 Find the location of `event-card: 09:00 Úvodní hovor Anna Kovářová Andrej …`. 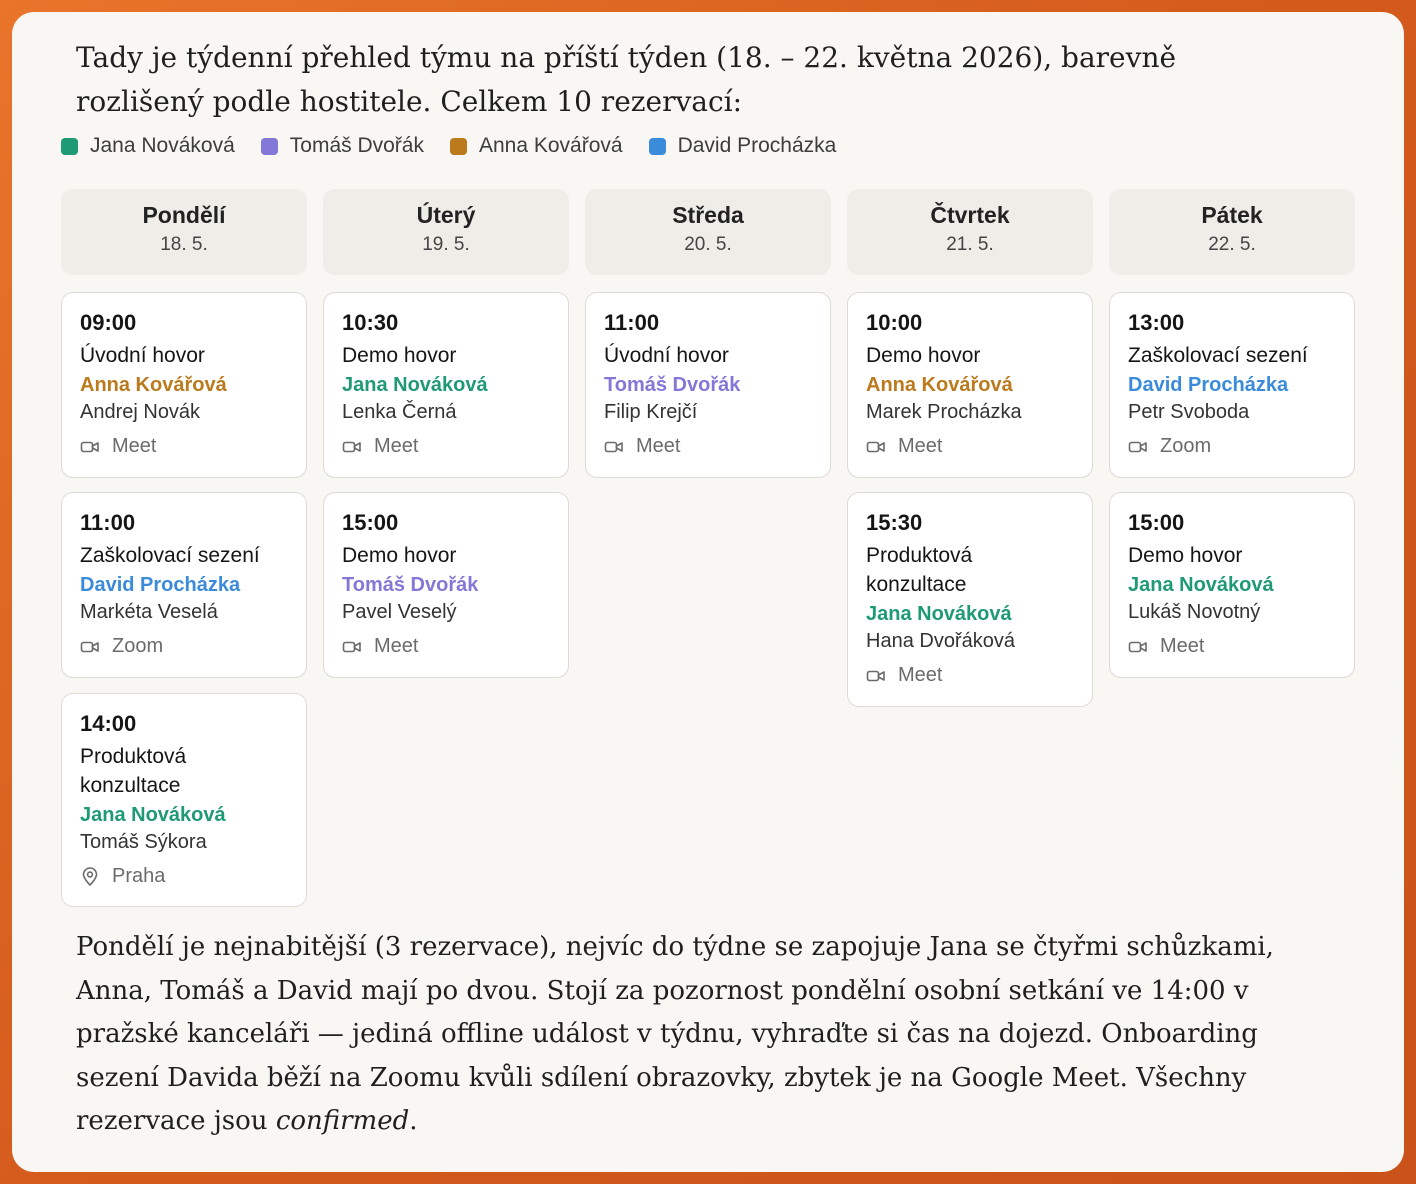

event-card: 09:00 Úvodní hovor Anna Kovářová Andrej … is located at coordinates (184, 385).